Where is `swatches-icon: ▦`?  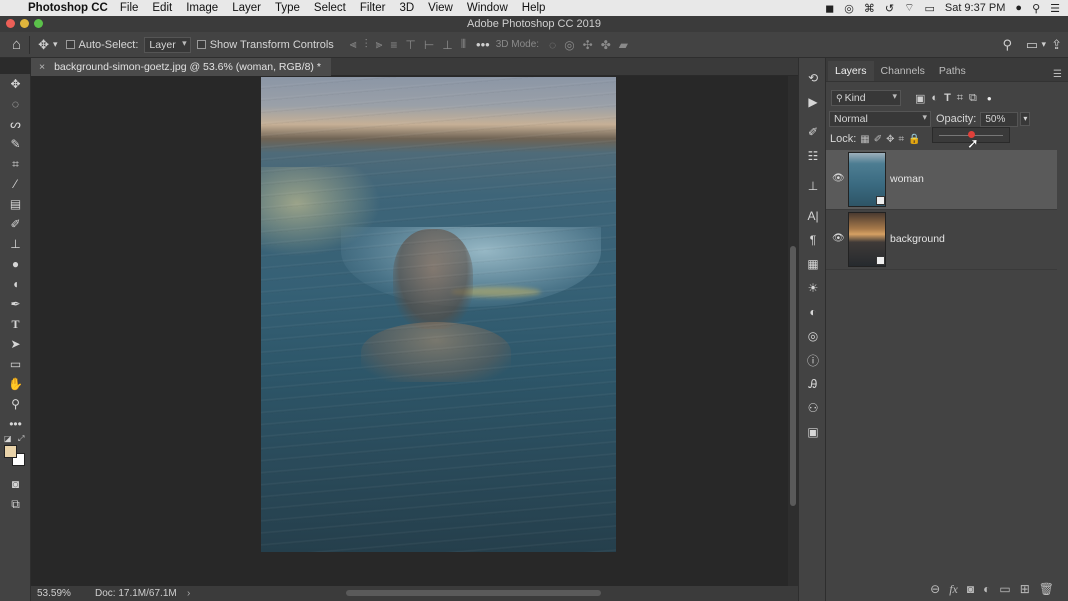 swatches-icon: ▦ is located at coordinates (813, 264).